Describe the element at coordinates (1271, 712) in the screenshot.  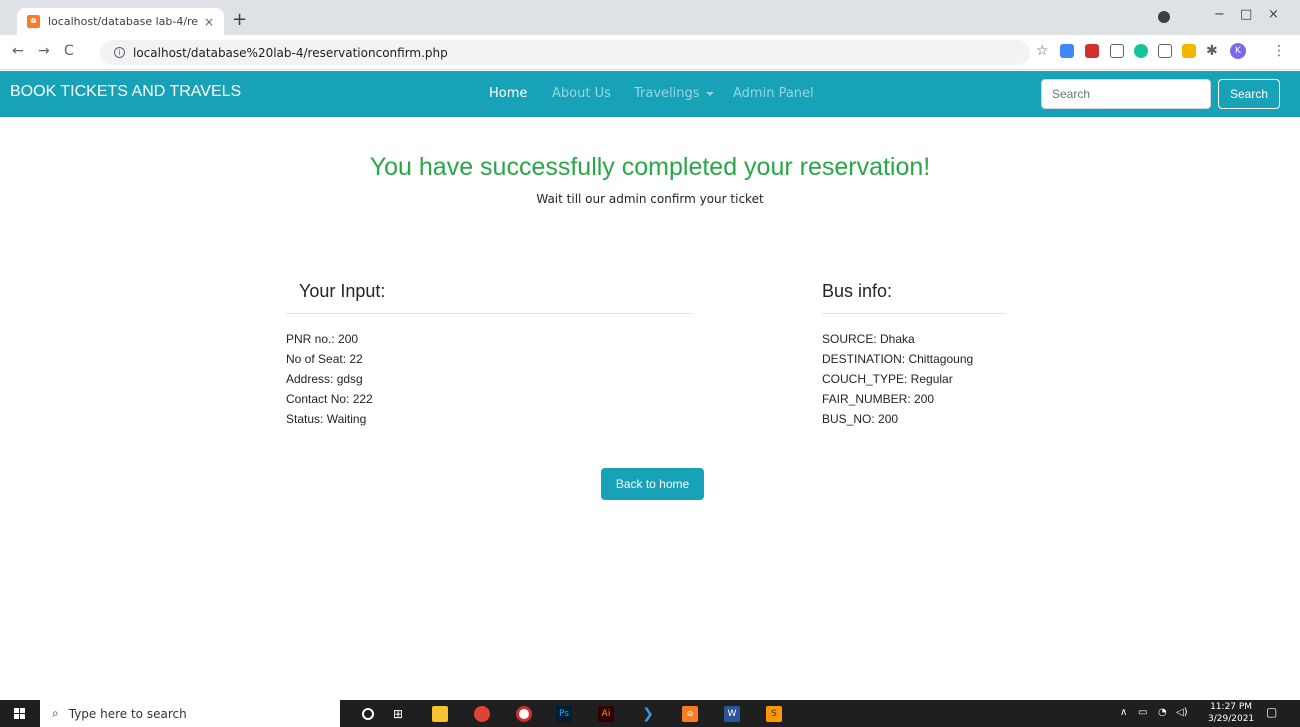
I see `notification-center-icon: ▢` at that location.